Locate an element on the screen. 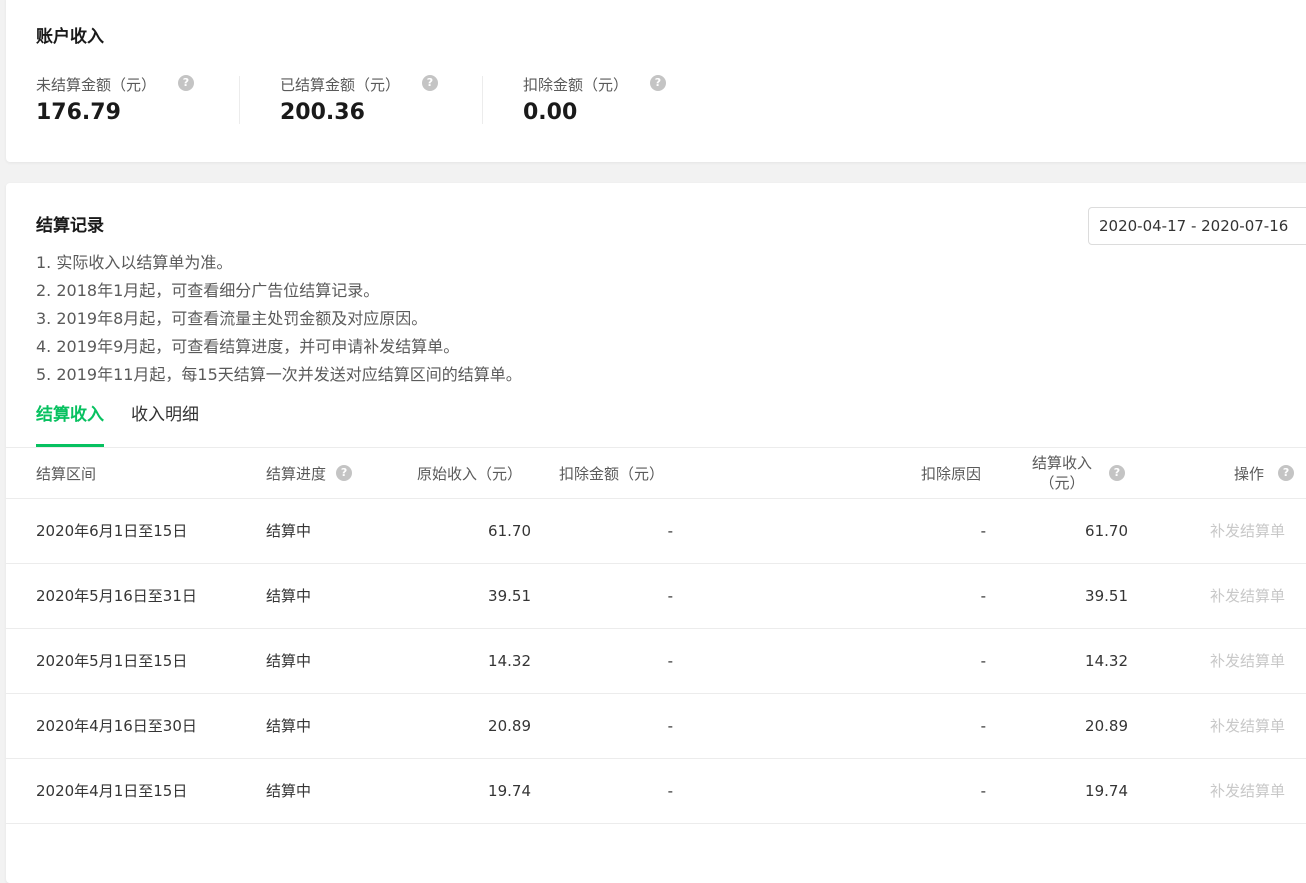  table-row: 2020年4月1日至15日 结算中 19.74 - - 19.74 补发结算单 is located at coordinates (656, 791).